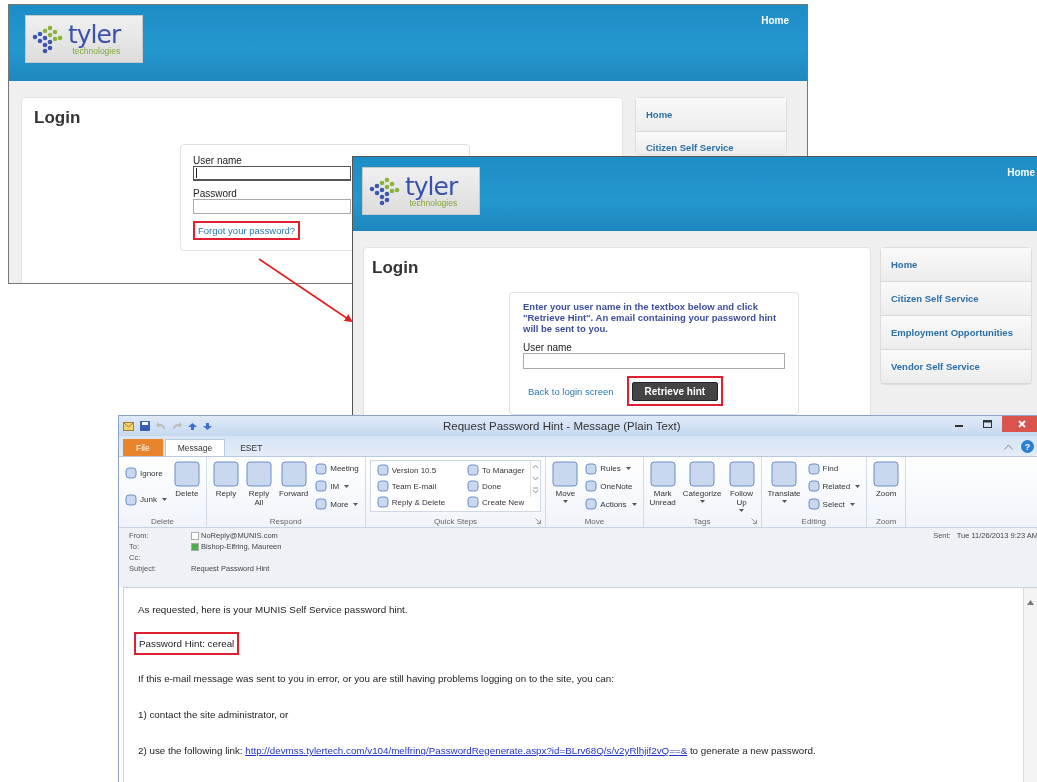 Image resolution: width=1037 pixels, height=782 pixels. I want to click on collapse-ribbon-icon, so click(1008, 447).